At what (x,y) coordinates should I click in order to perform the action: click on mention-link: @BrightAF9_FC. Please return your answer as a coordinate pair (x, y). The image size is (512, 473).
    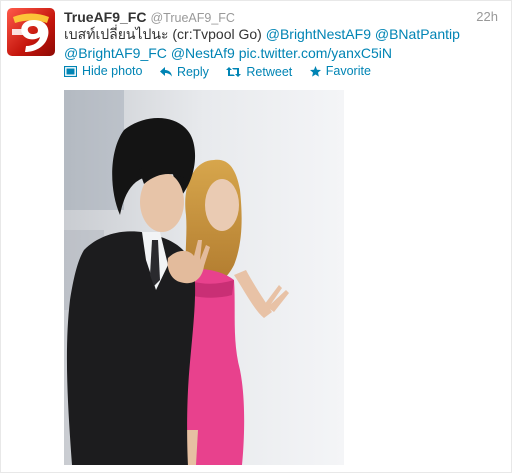
    Looking at the image, I should click on (115, 53).